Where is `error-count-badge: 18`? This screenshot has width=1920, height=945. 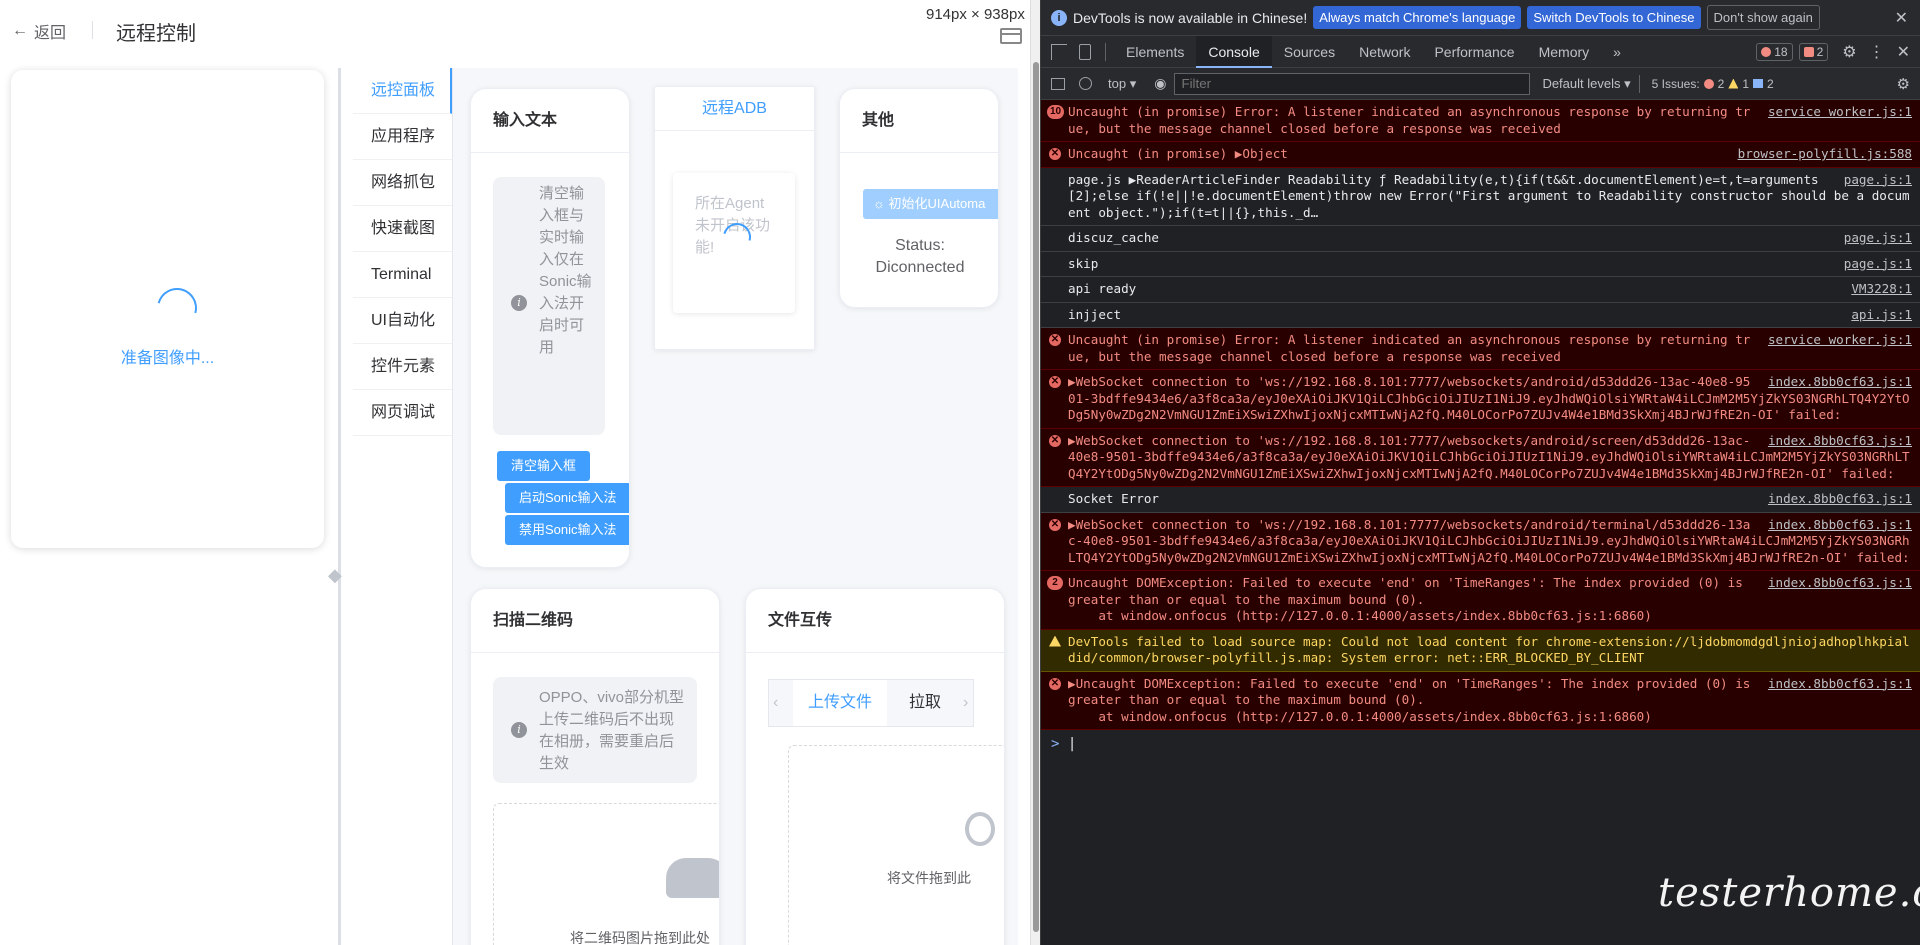 error-count-badge: 18 is located at coordinates (1774, 51).